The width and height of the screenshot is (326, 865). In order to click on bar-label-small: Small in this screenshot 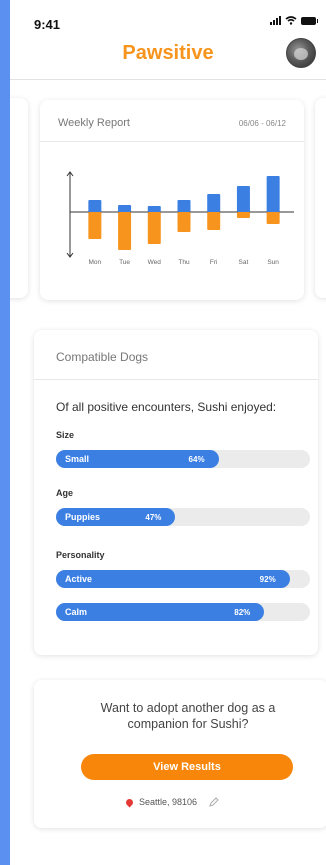, I will do `click(77, 459)`.